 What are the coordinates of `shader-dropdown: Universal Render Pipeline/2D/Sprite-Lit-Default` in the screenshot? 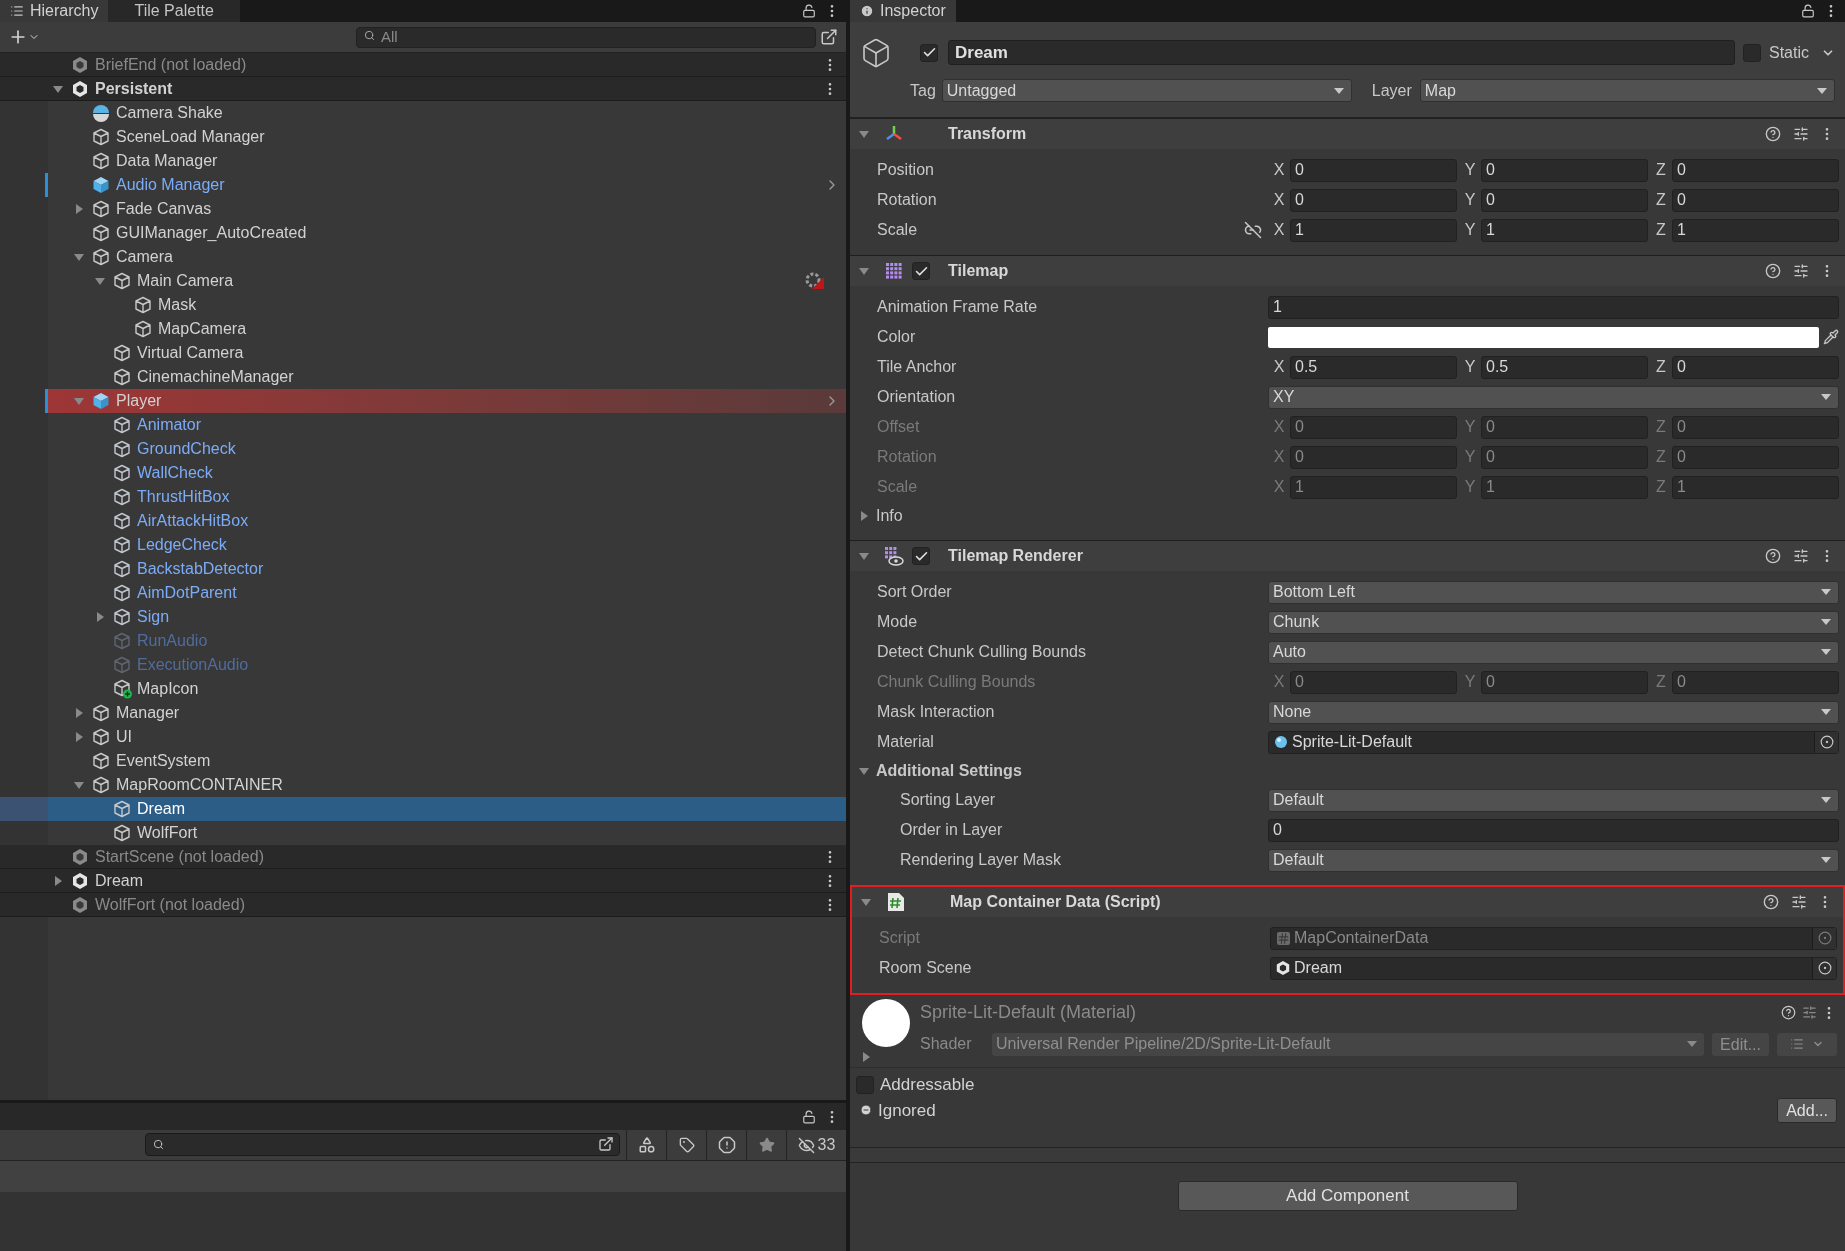 It's located at (1348, 1044).